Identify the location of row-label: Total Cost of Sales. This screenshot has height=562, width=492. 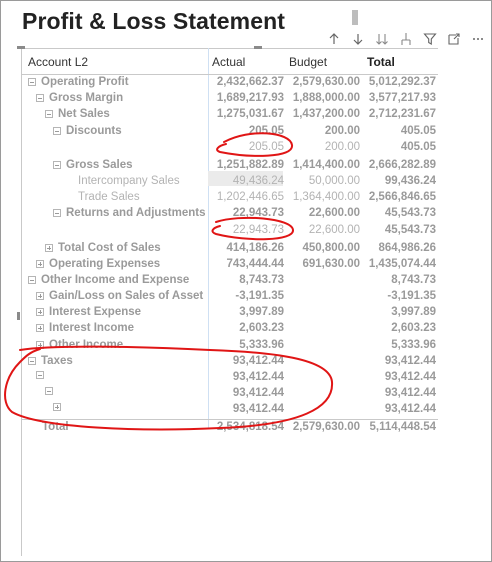
(109, 247).